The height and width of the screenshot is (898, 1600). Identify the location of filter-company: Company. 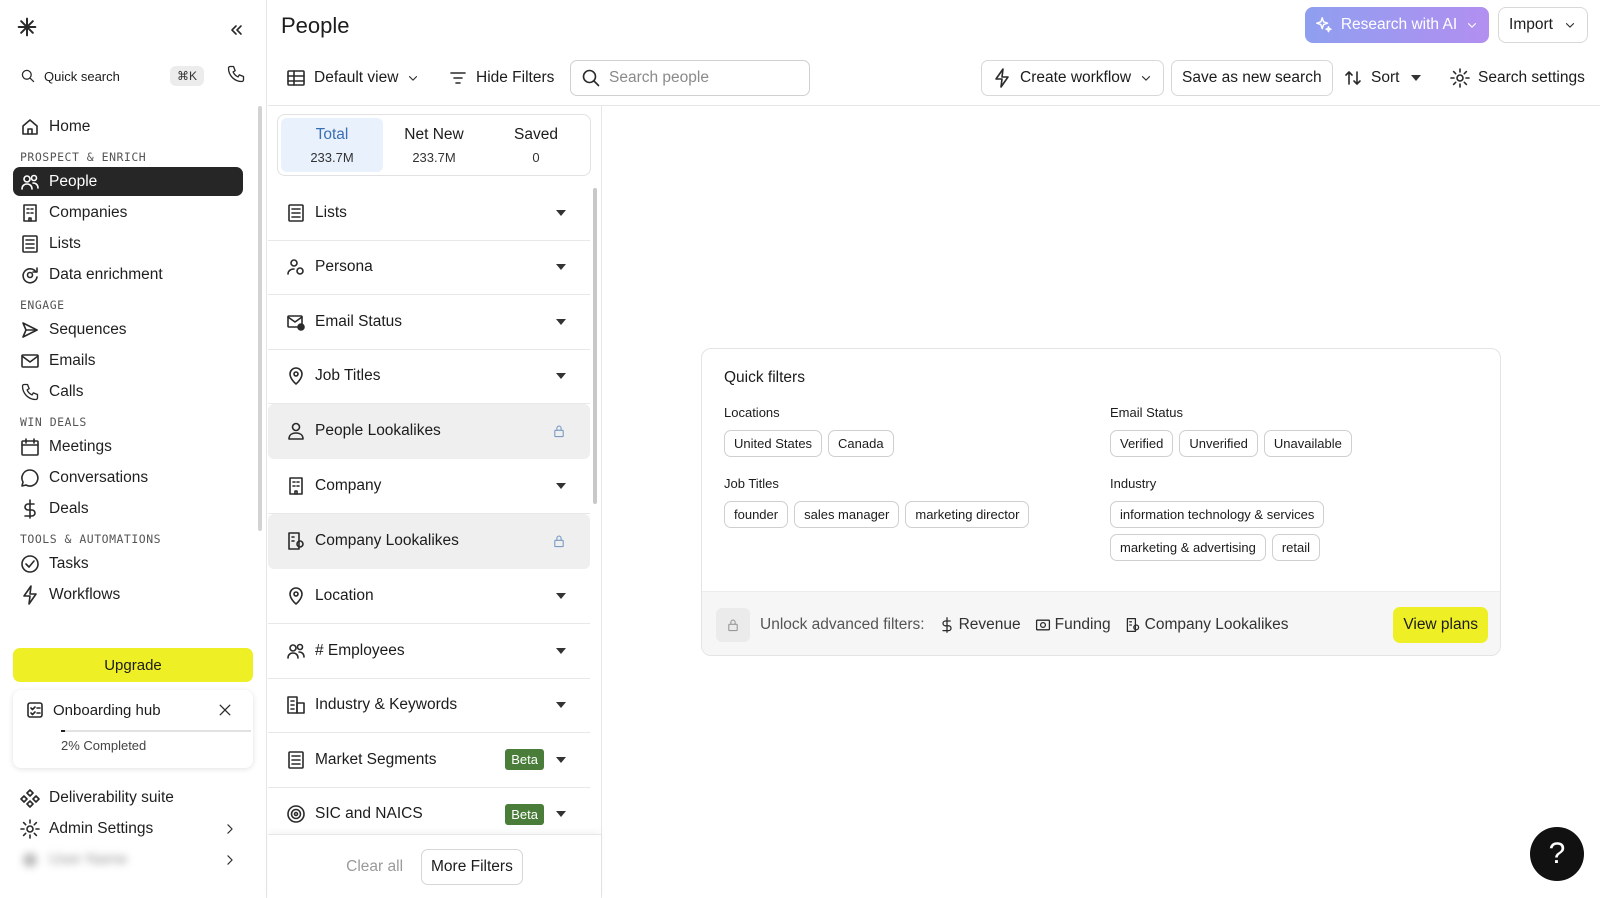
(429, 487).